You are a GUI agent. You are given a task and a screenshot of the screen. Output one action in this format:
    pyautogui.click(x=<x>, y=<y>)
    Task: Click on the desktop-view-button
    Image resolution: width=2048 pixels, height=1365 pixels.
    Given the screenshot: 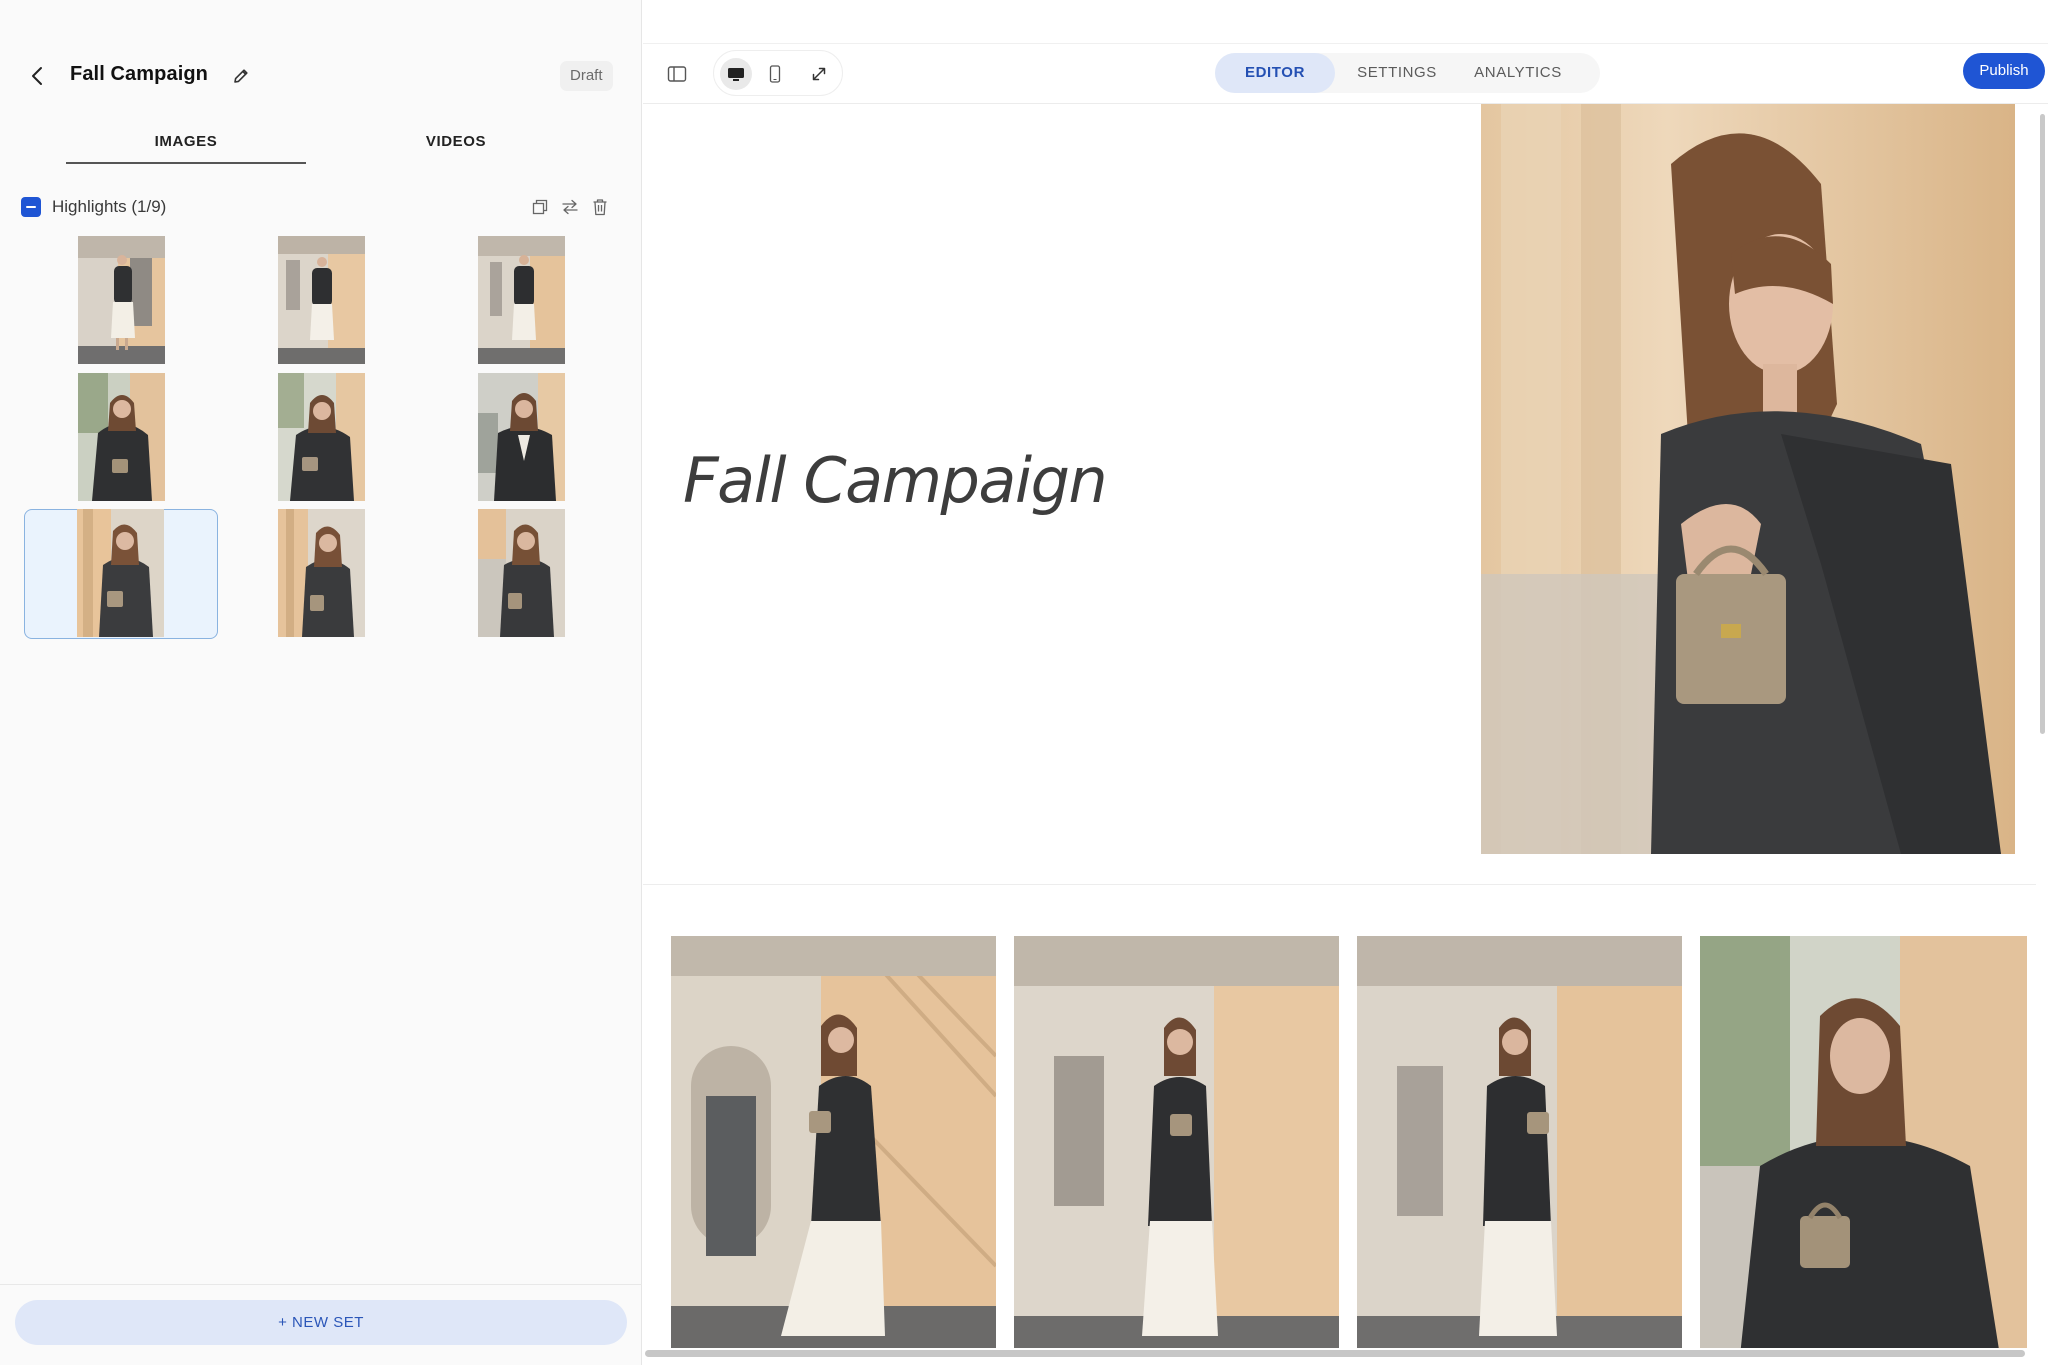 What is the action you would take?
    pyautogui.click(x=736, y=74)
    